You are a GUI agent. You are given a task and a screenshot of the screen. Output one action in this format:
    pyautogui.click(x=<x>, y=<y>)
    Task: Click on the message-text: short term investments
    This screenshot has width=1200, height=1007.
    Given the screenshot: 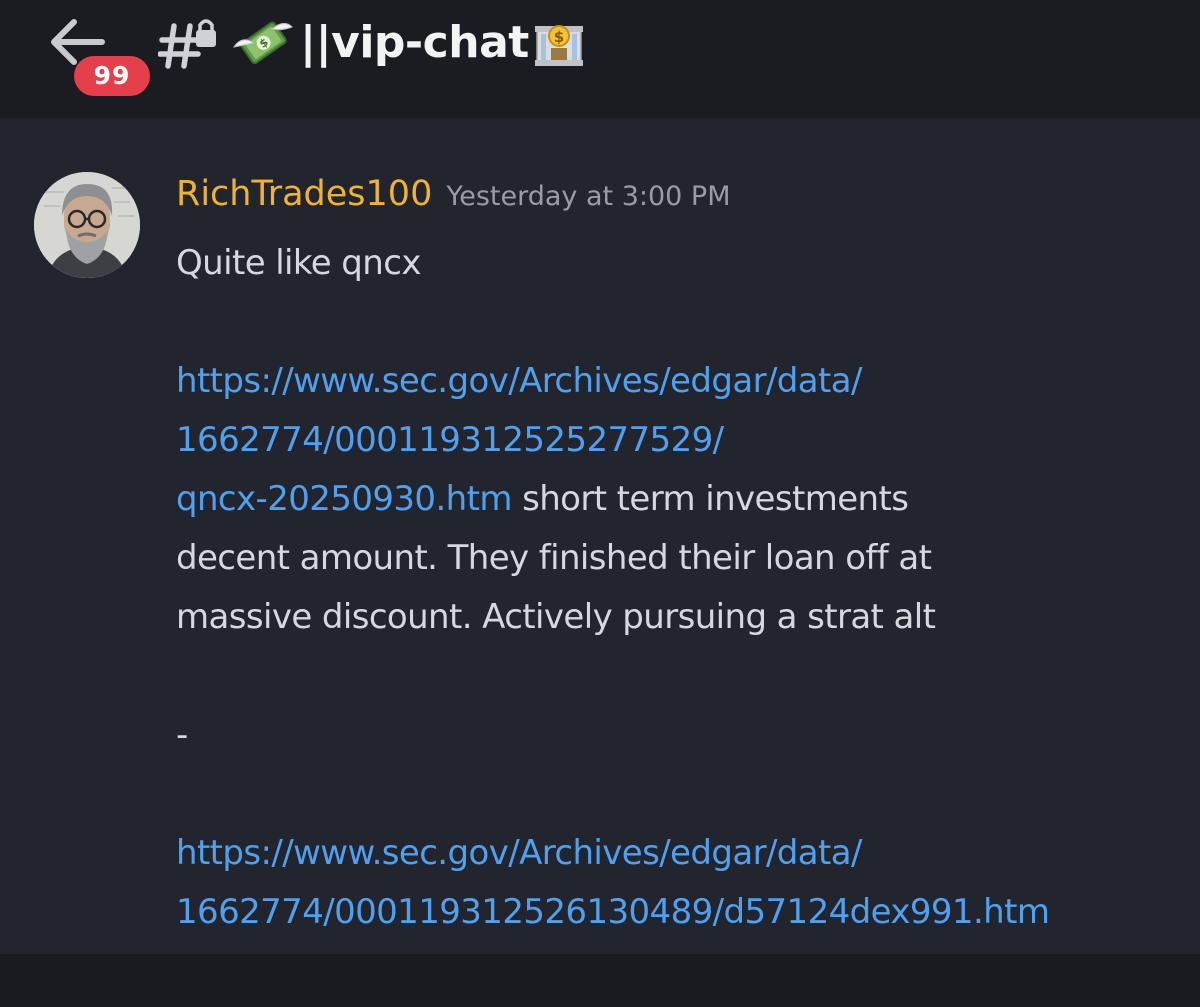 What is the action you would take?
    pyautogui.click(x=710, y=499)
    